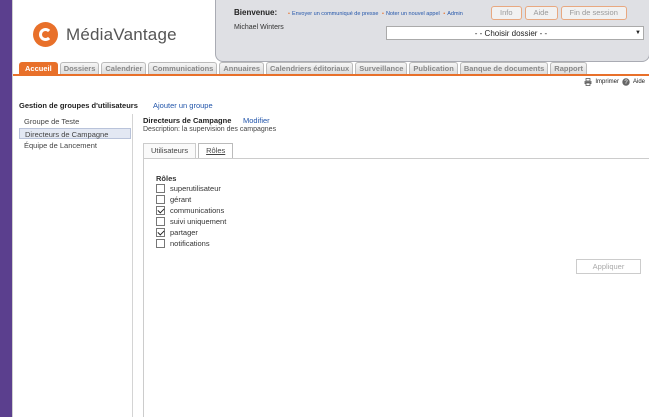  I want to click on logo: MédiaVantage, so click(105, 34).